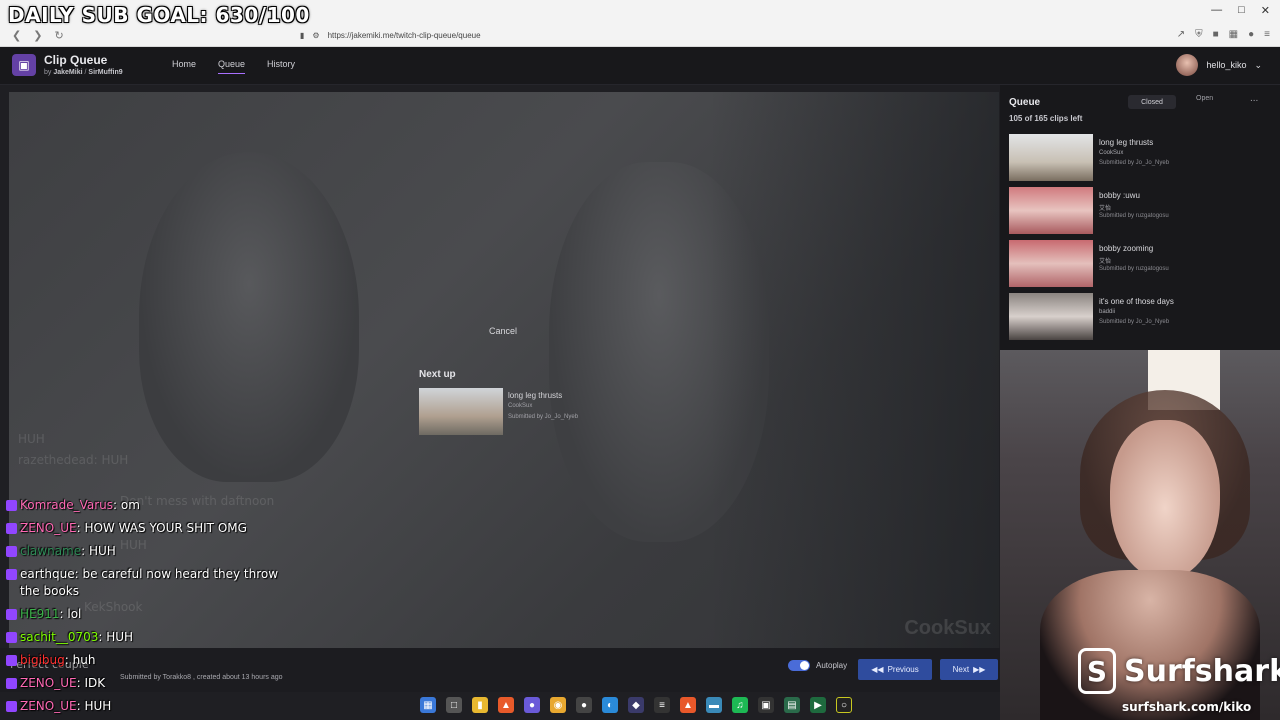 This screenshot has width=1280, height=720. Describe the element at coordinates (558, 705) in the screenshot. I see `chrome-icon: ◉` at that location.